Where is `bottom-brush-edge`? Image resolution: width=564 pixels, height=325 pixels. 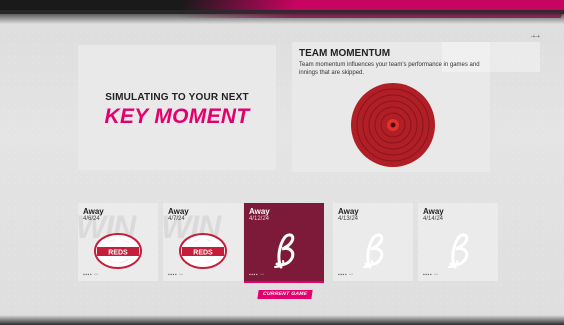
bottom-brush-edge is located at coordinates (282, 320).